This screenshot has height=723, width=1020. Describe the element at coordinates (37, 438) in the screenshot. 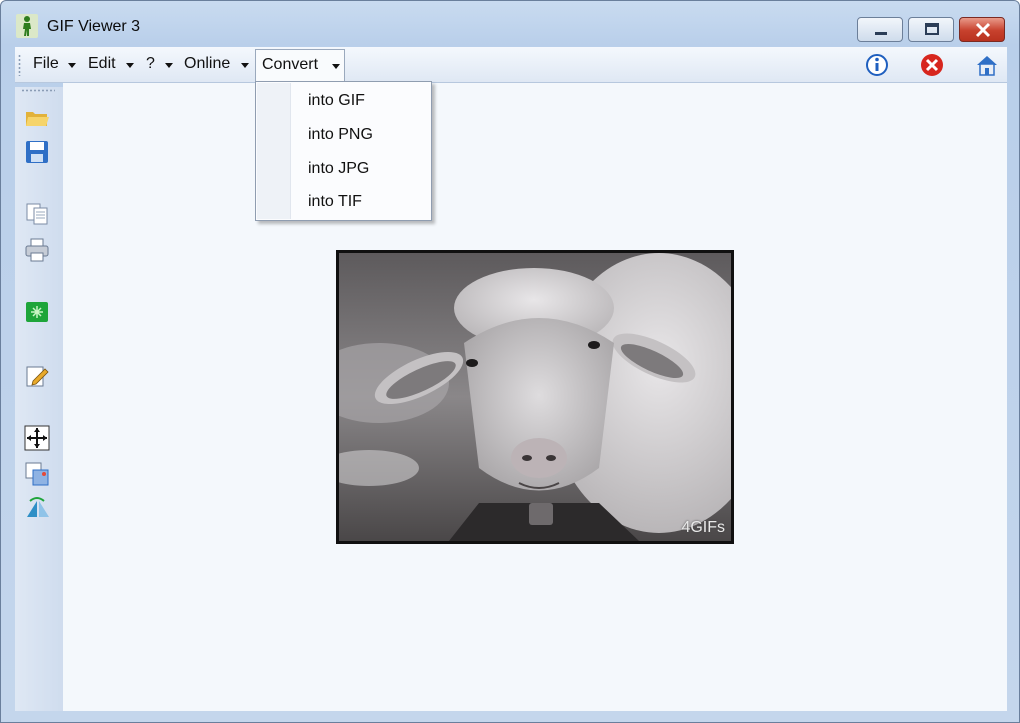

I see `move-icon` at that location.